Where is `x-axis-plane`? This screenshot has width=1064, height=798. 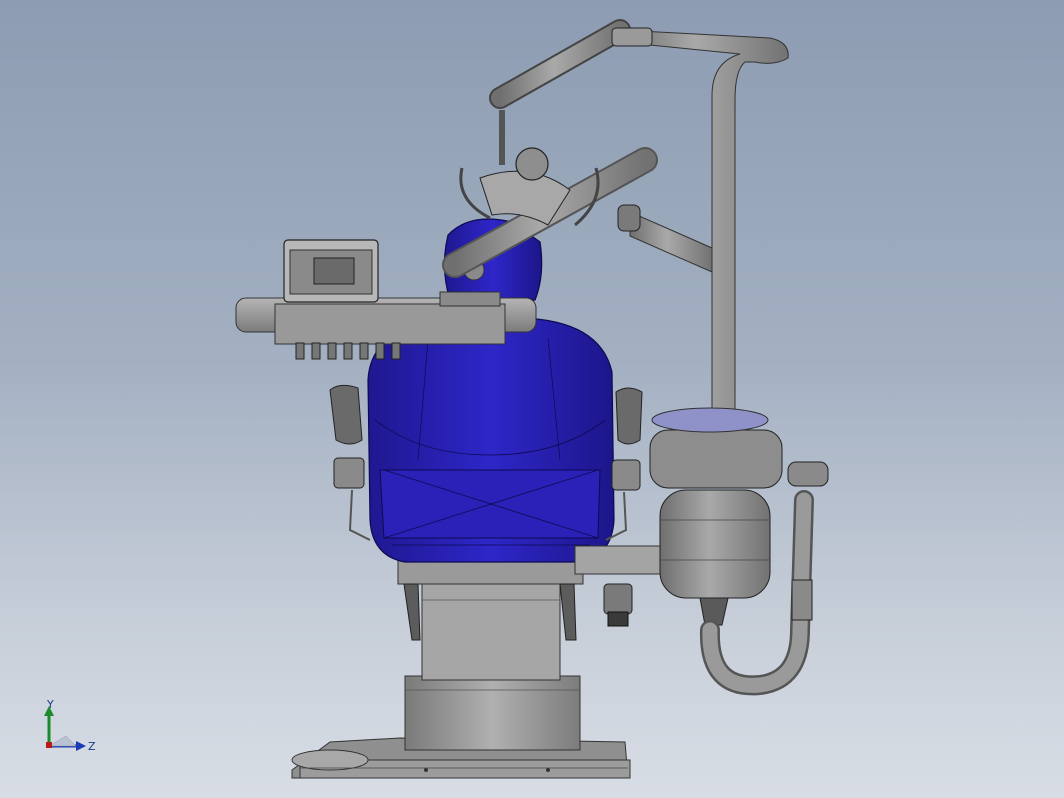
x-axis-plane is located at coordinates (62, 741).